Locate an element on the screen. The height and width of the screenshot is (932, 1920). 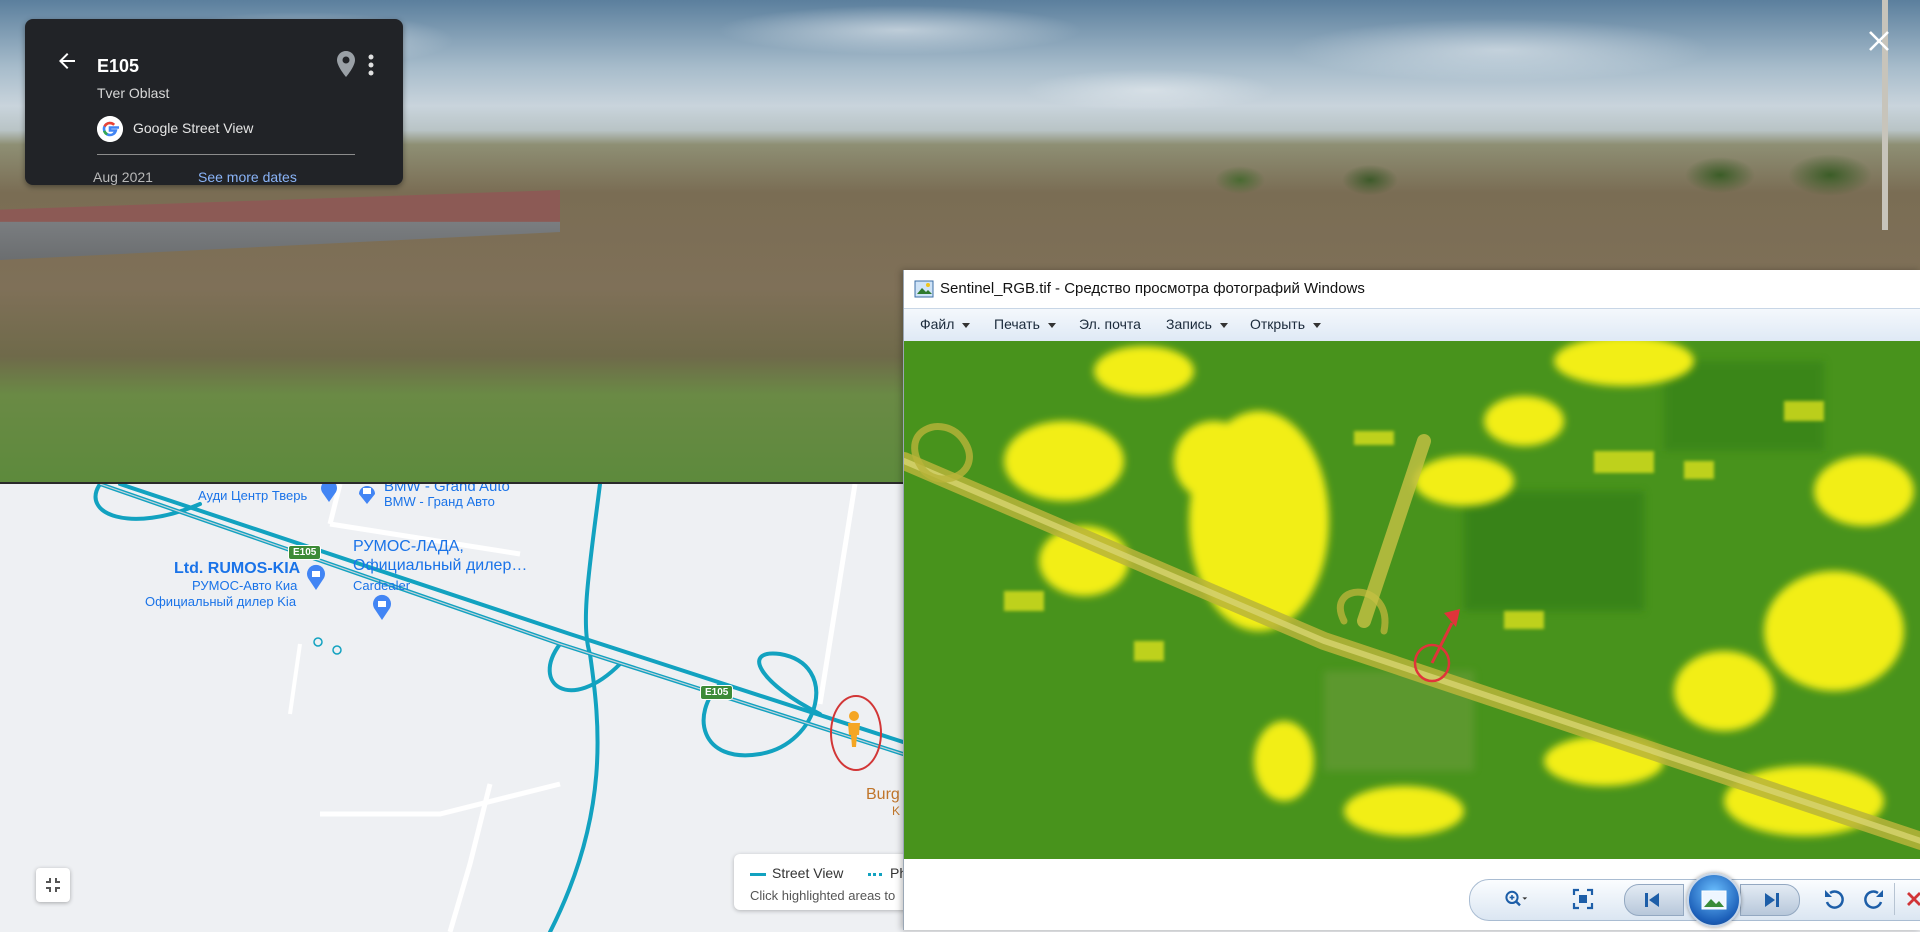
provider-label: Google Street View is located at coordinates (193, 128).